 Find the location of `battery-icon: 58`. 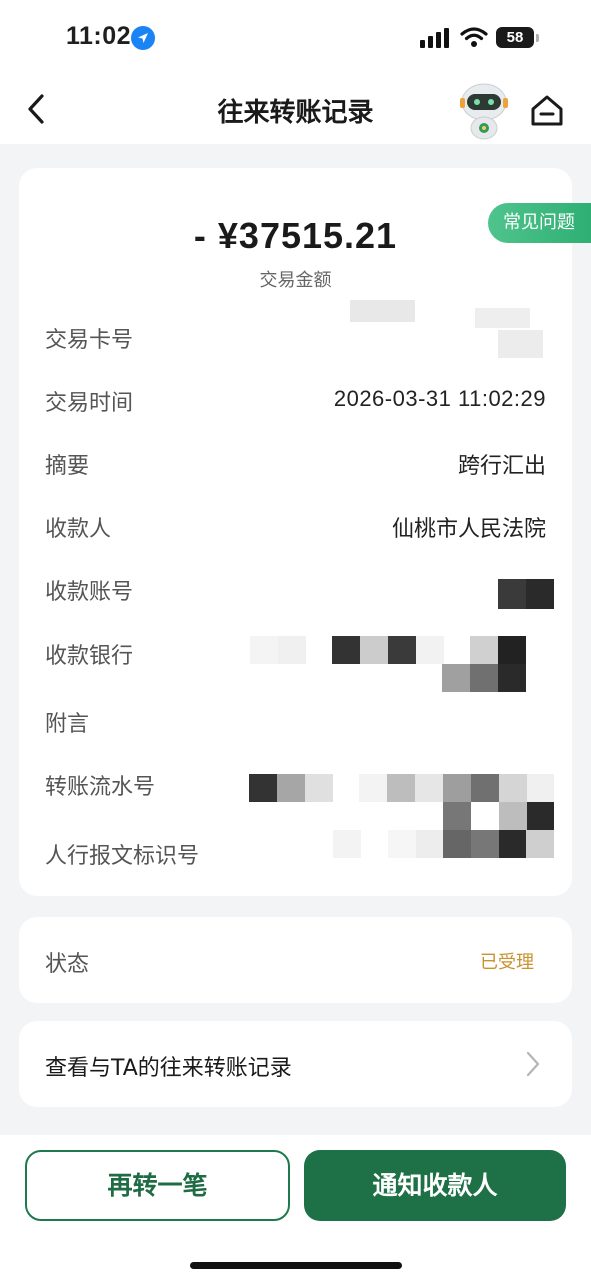

battery-icon: 58 is located at coordinates (515, 37).